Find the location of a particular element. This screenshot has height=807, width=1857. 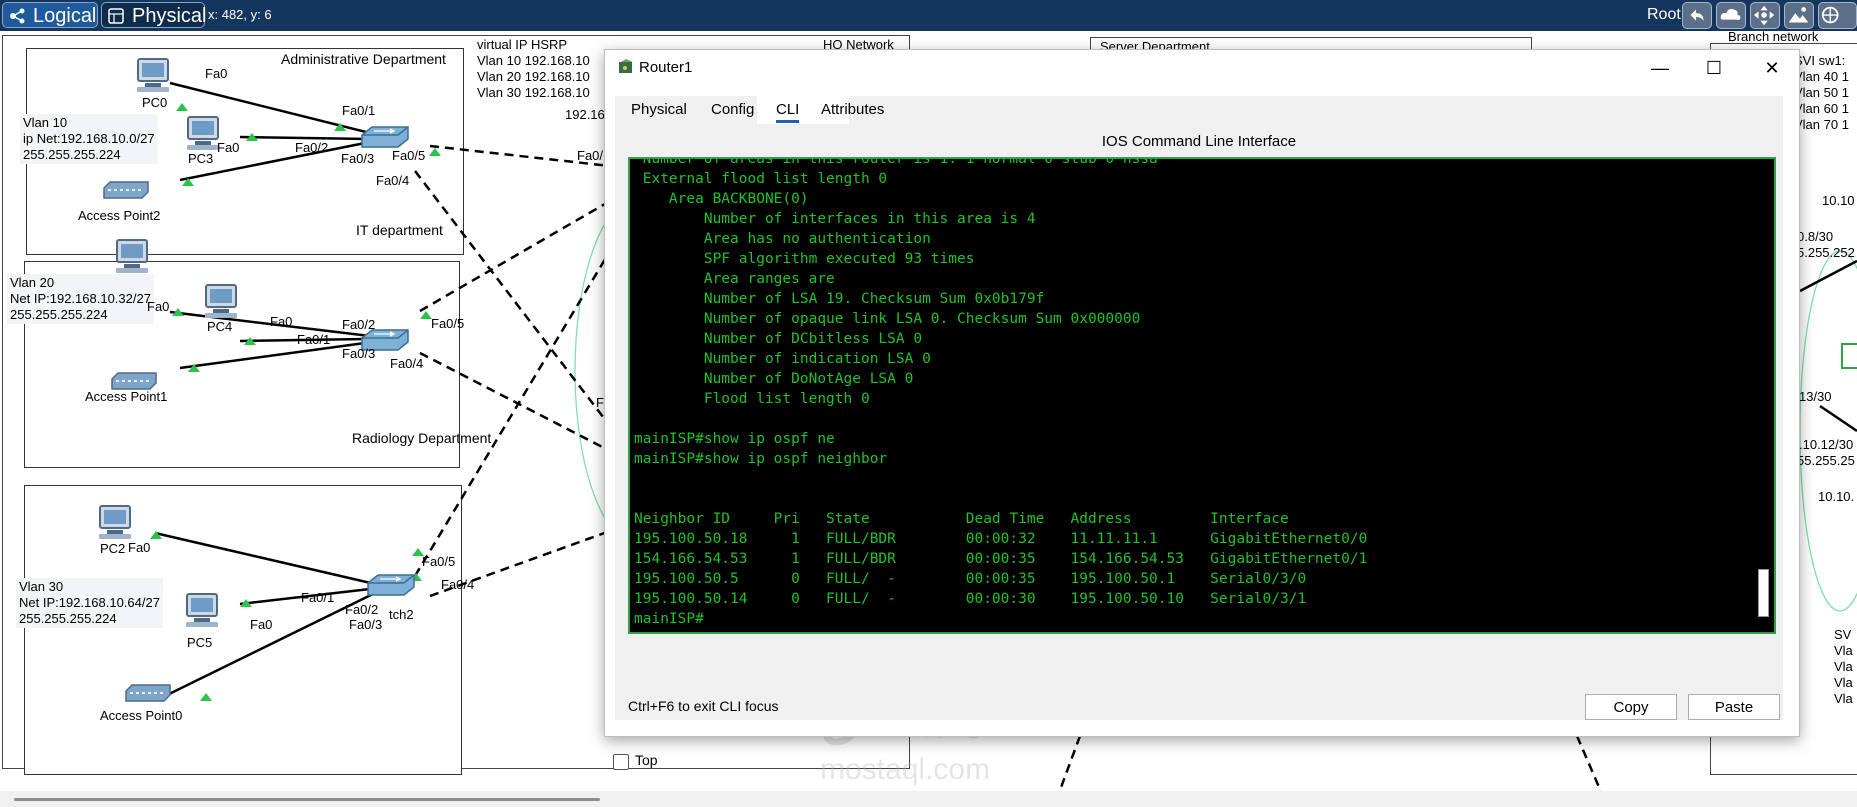

tab-physical: Physical is located at coordinates (659, 110).